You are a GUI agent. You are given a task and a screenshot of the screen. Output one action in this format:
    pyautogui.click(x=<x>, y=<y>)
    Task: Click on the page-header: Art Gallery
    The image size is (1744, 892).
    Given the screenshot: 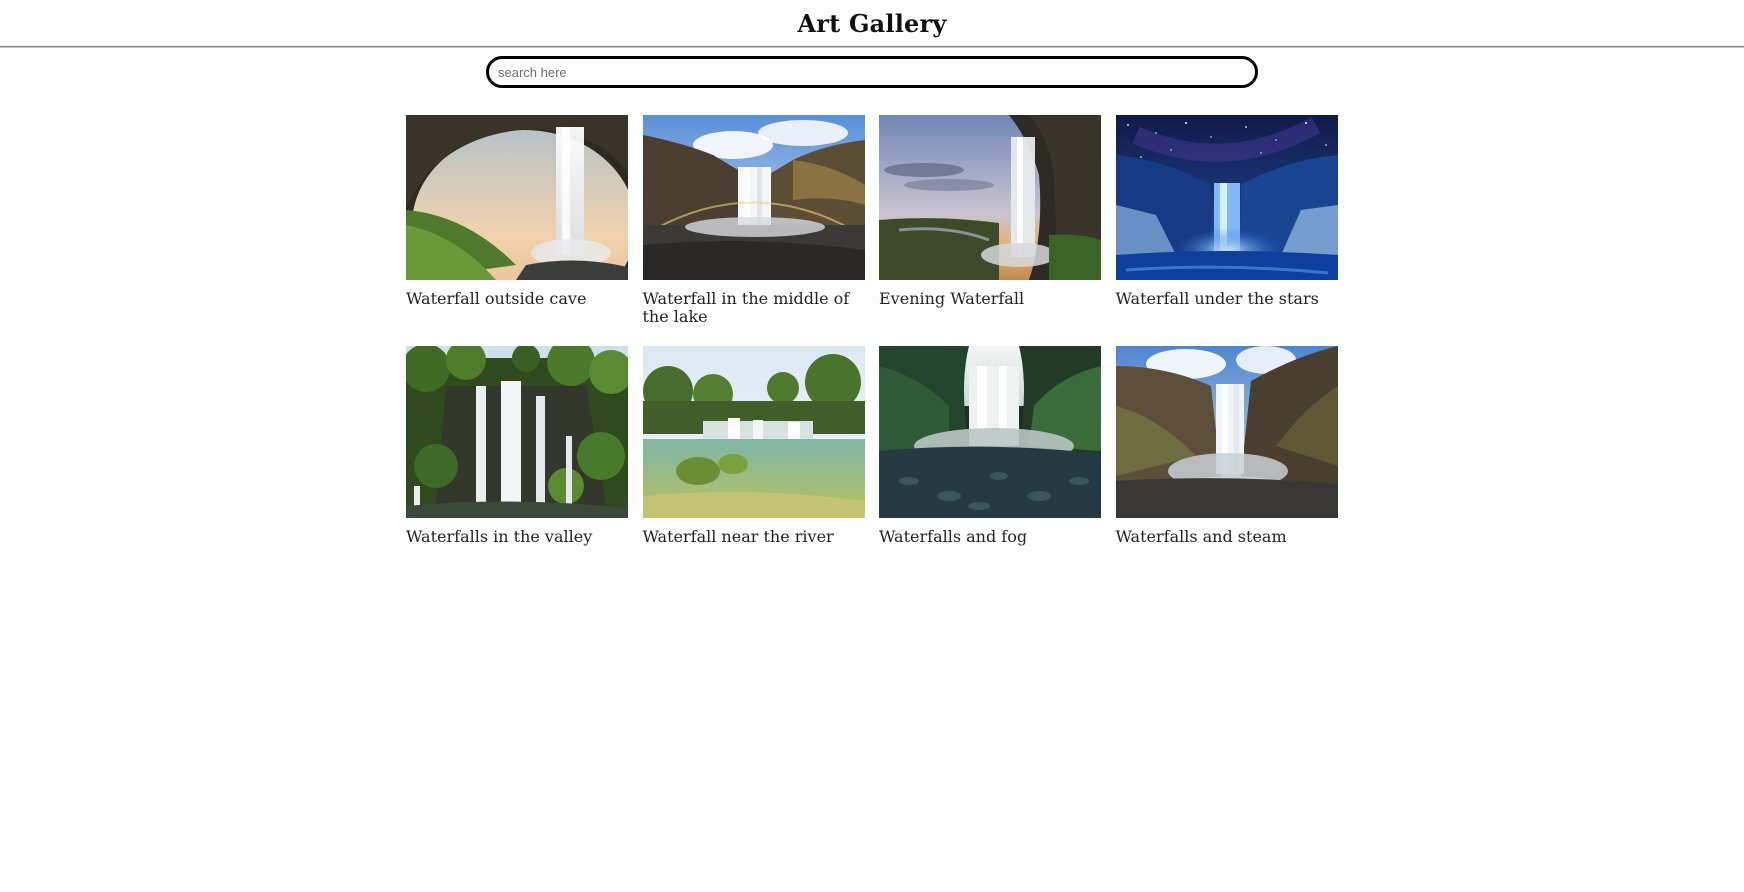 What is the action you would take?
    pyautogui.click(x=872, y=23)
    